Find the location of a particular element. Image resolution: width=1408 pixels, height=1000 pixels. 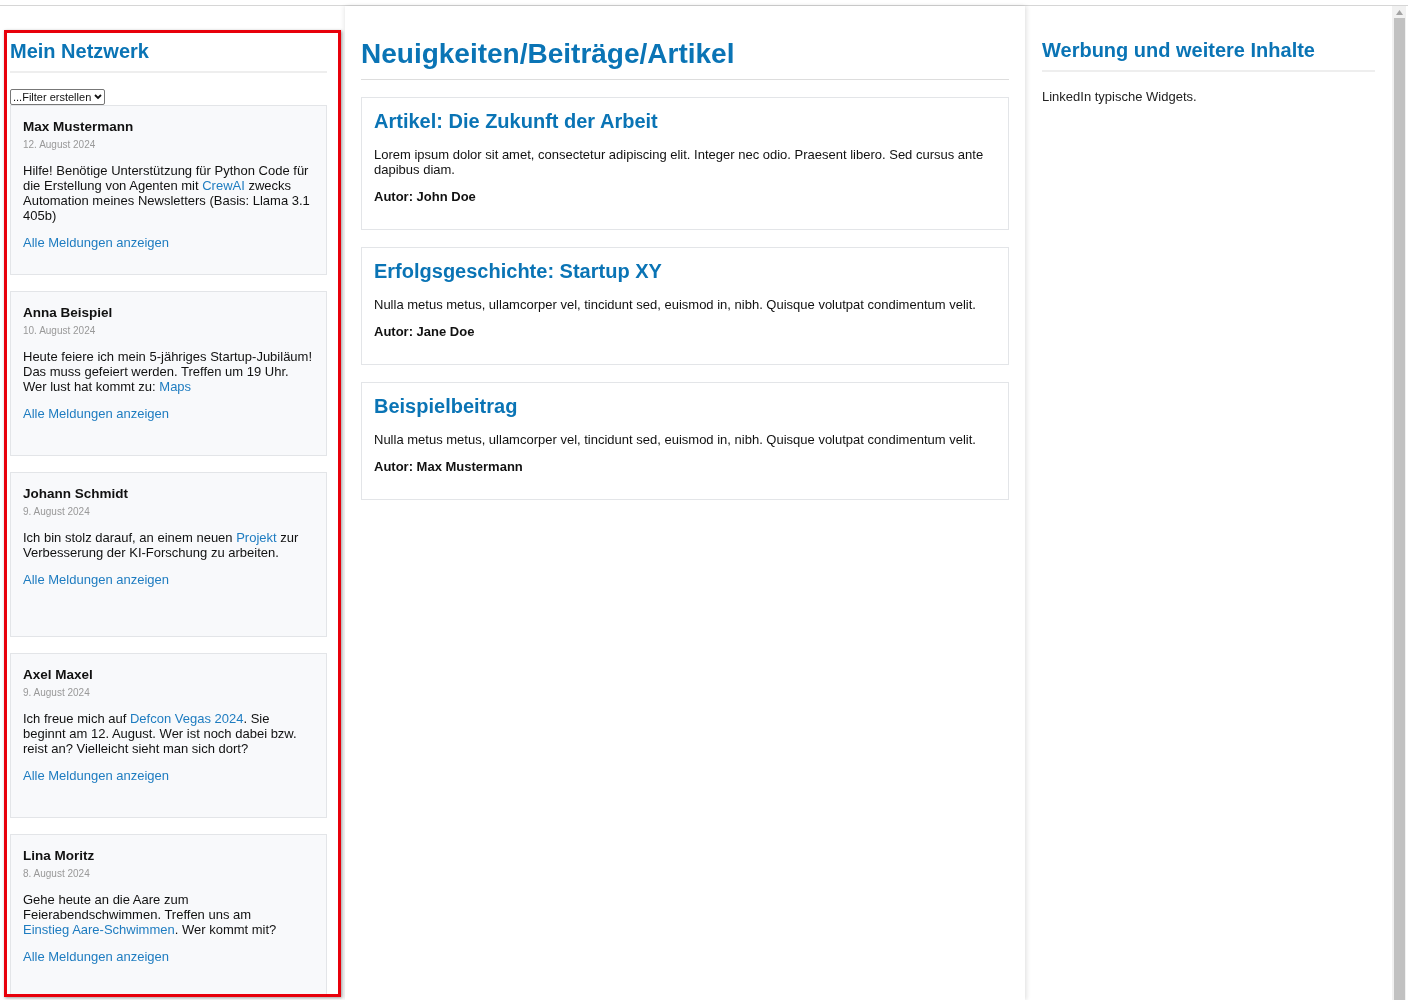

post-date: 12. August 2024 is located at coordinates (60, 144).